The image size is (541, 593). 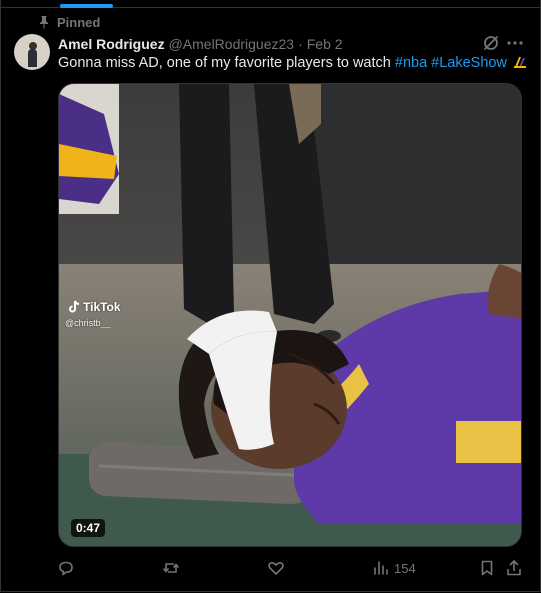 I want to click on tweet-date: Feb 2, so click(x=325, y=44).